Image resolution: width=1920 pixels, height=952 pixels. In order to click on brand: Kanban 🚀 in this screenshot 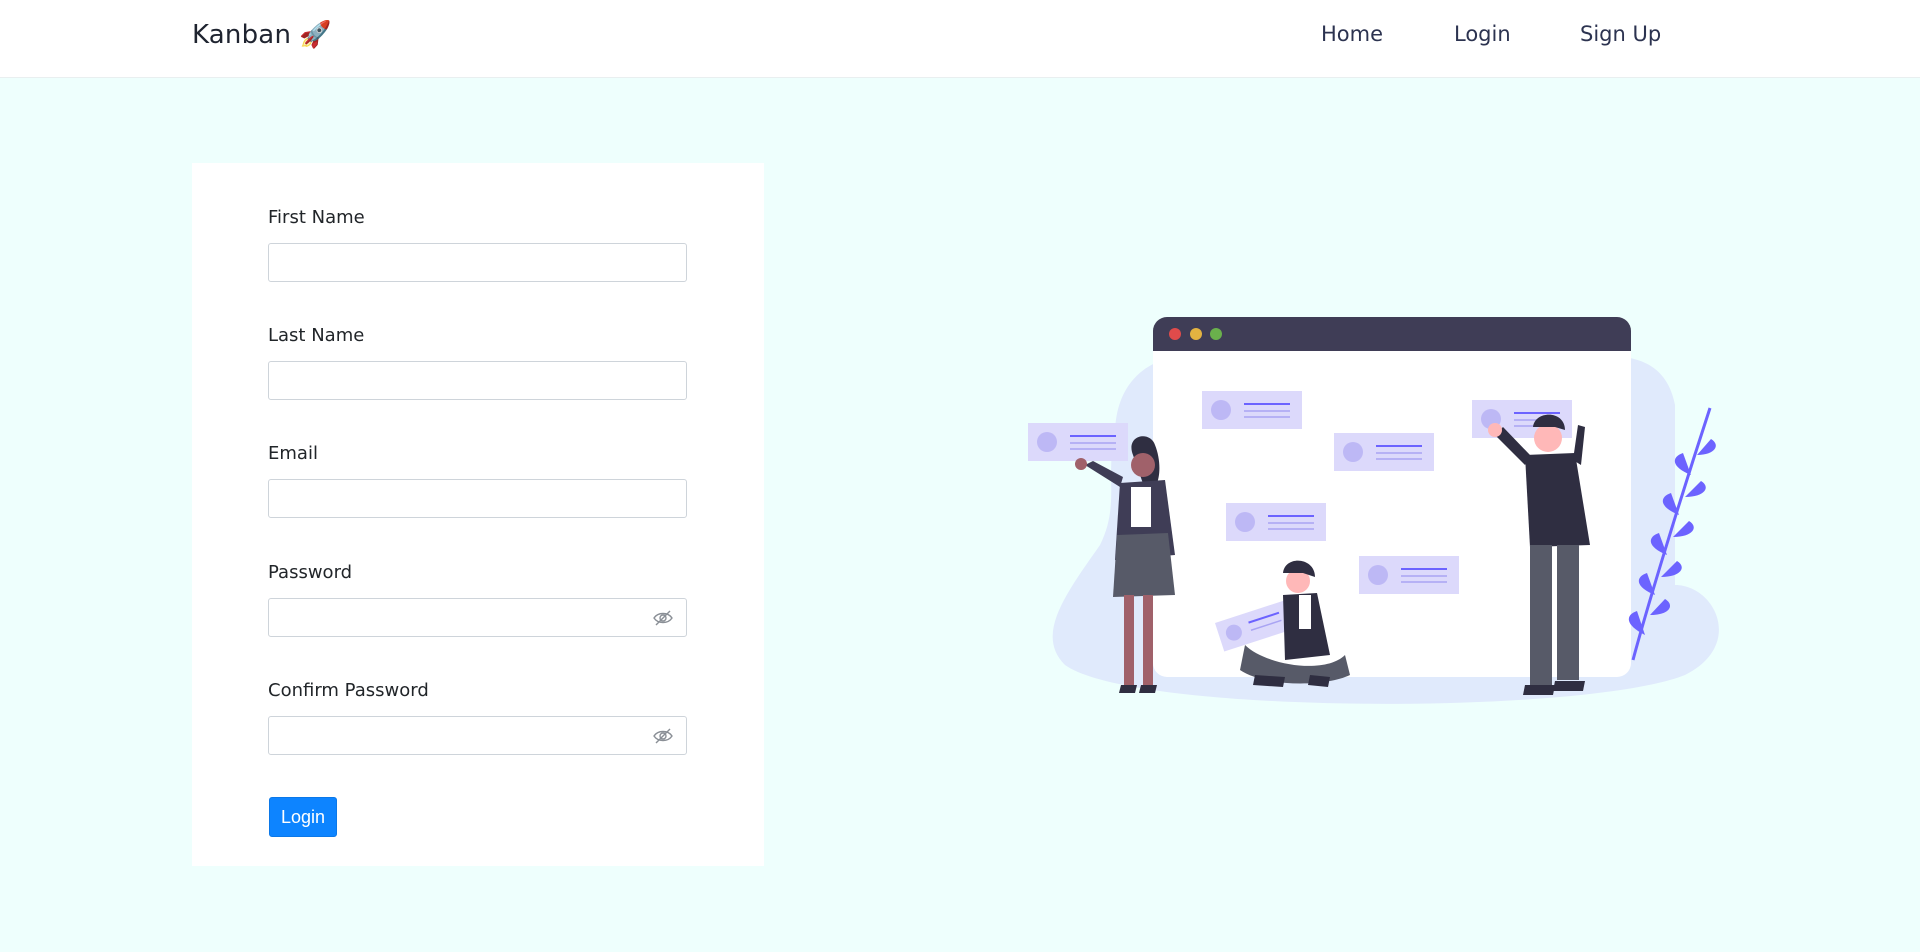, I will do `click(262, 35)`.